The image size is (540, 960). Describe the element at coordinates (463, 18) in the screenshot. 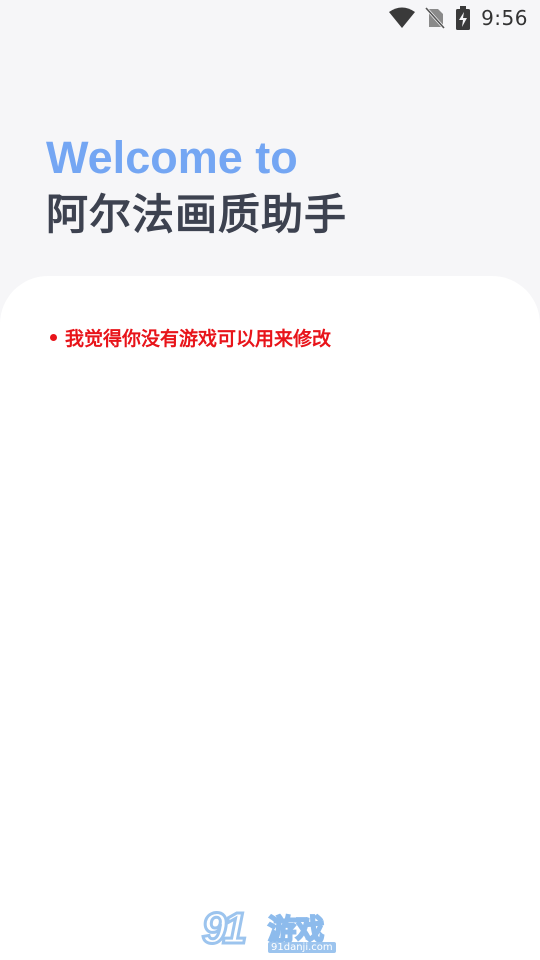

I see `battery-charging-icon` at that location.